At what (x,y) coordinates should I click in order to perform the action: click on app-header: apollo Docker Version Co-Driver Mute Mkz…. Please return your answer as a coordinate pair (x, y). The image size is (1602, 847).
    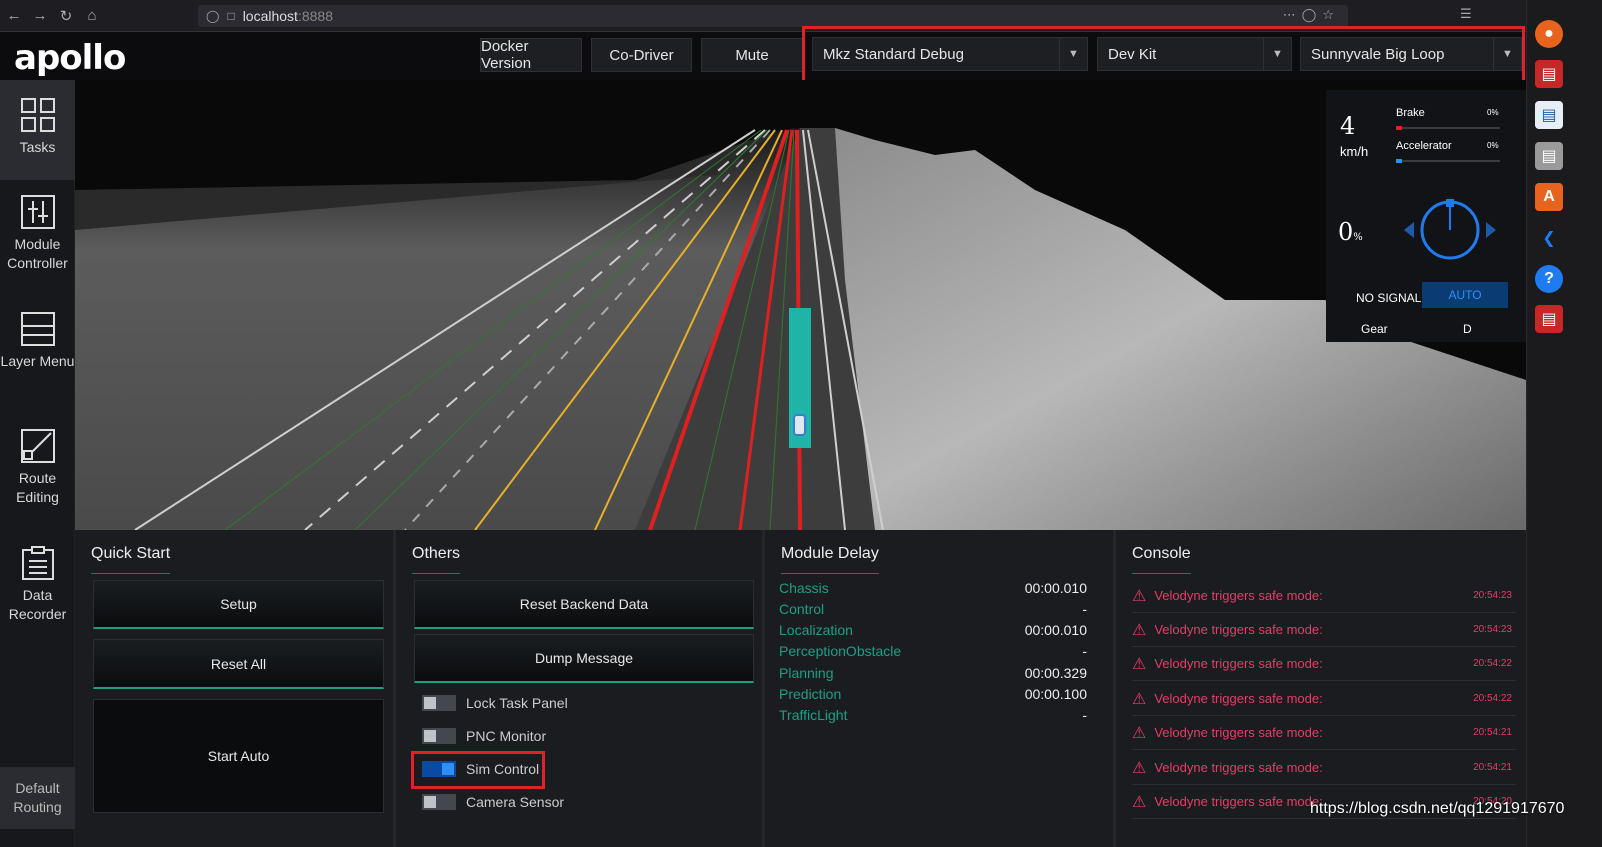
    Looking at the image, I should click on (780, 56).